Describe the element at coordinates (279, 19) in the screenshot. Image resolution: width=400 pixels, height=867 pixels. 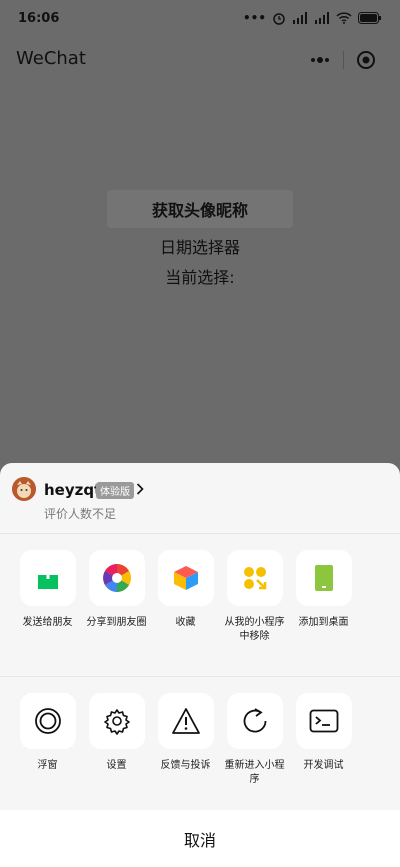
I see `alarm-icon` at that location.